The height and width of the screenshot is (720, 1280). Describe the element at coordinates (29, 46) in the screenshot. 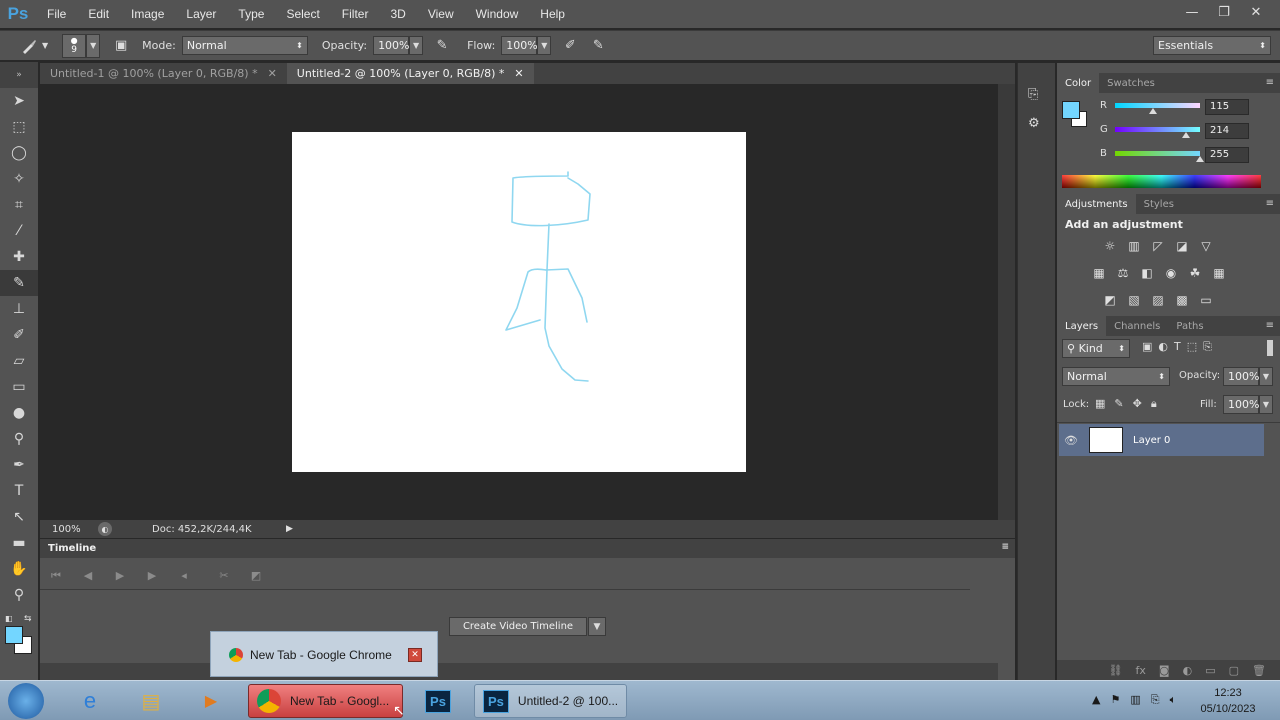

I see `brush-tool-icon` at that location.